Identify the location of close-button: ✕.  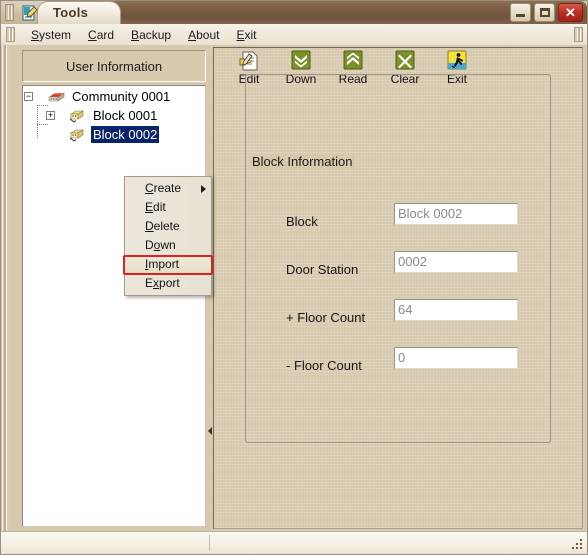
(570, 12).